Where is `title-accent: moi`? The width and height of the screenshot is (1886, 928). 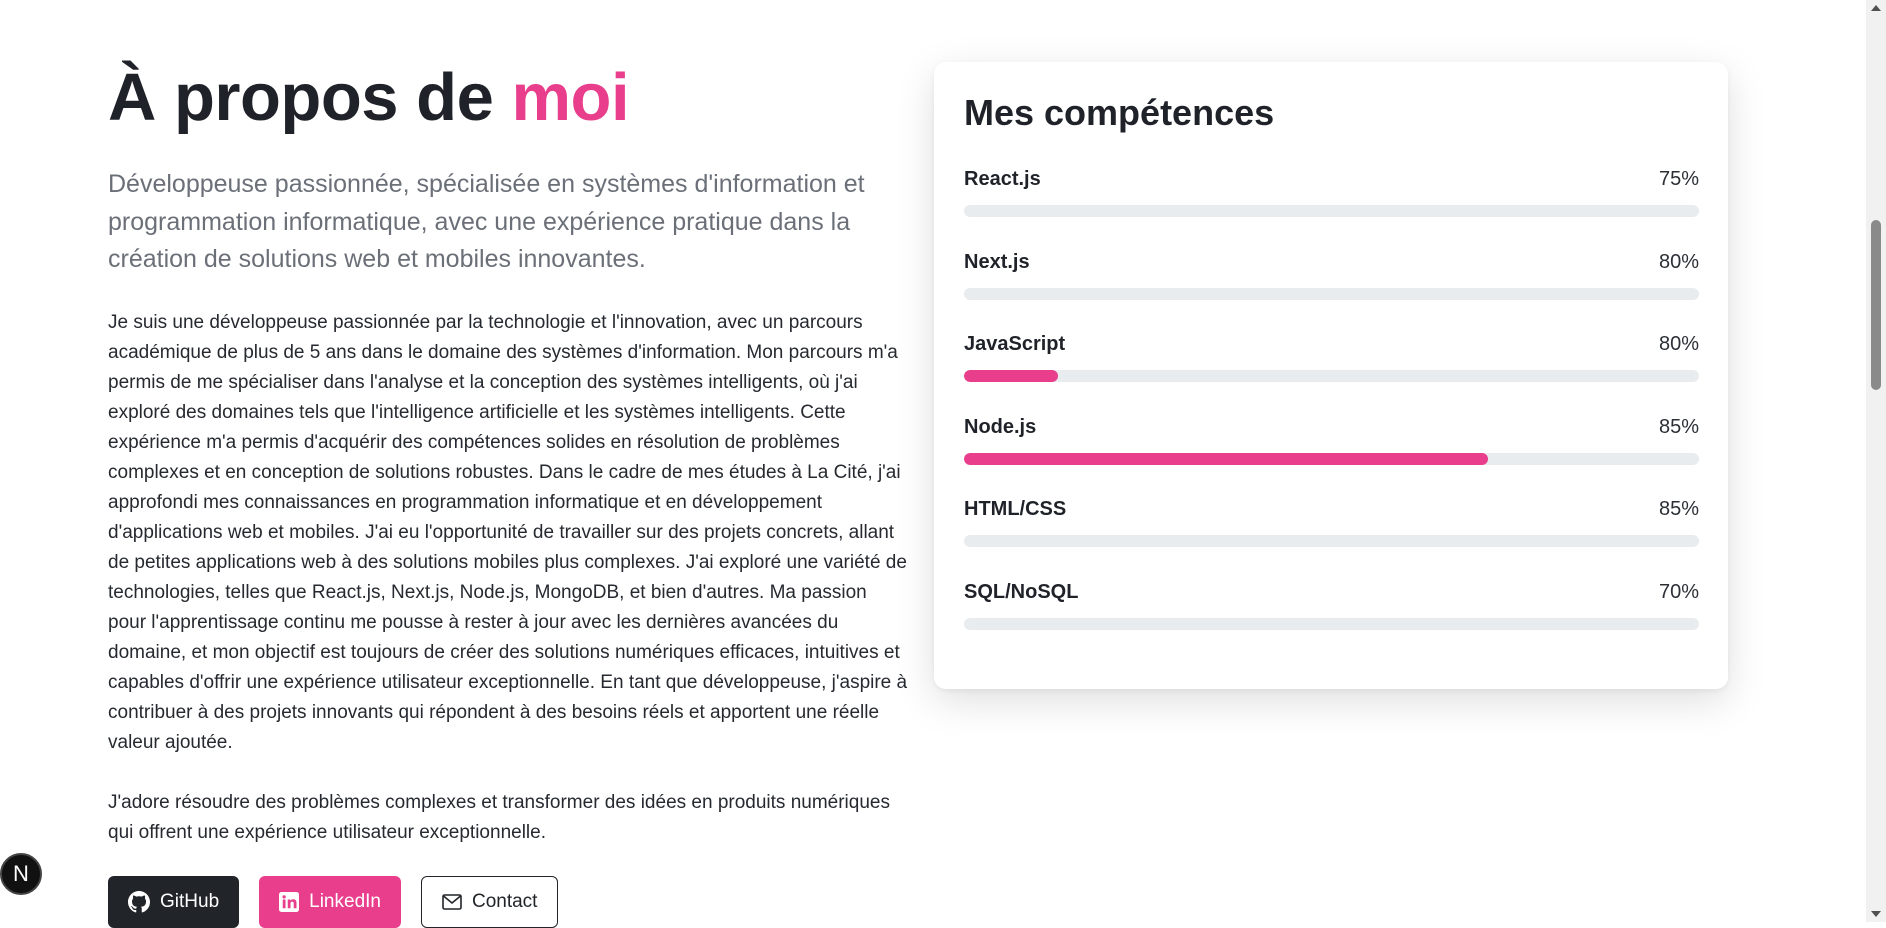 title-accent: moi is located at coordinates (570, 97).